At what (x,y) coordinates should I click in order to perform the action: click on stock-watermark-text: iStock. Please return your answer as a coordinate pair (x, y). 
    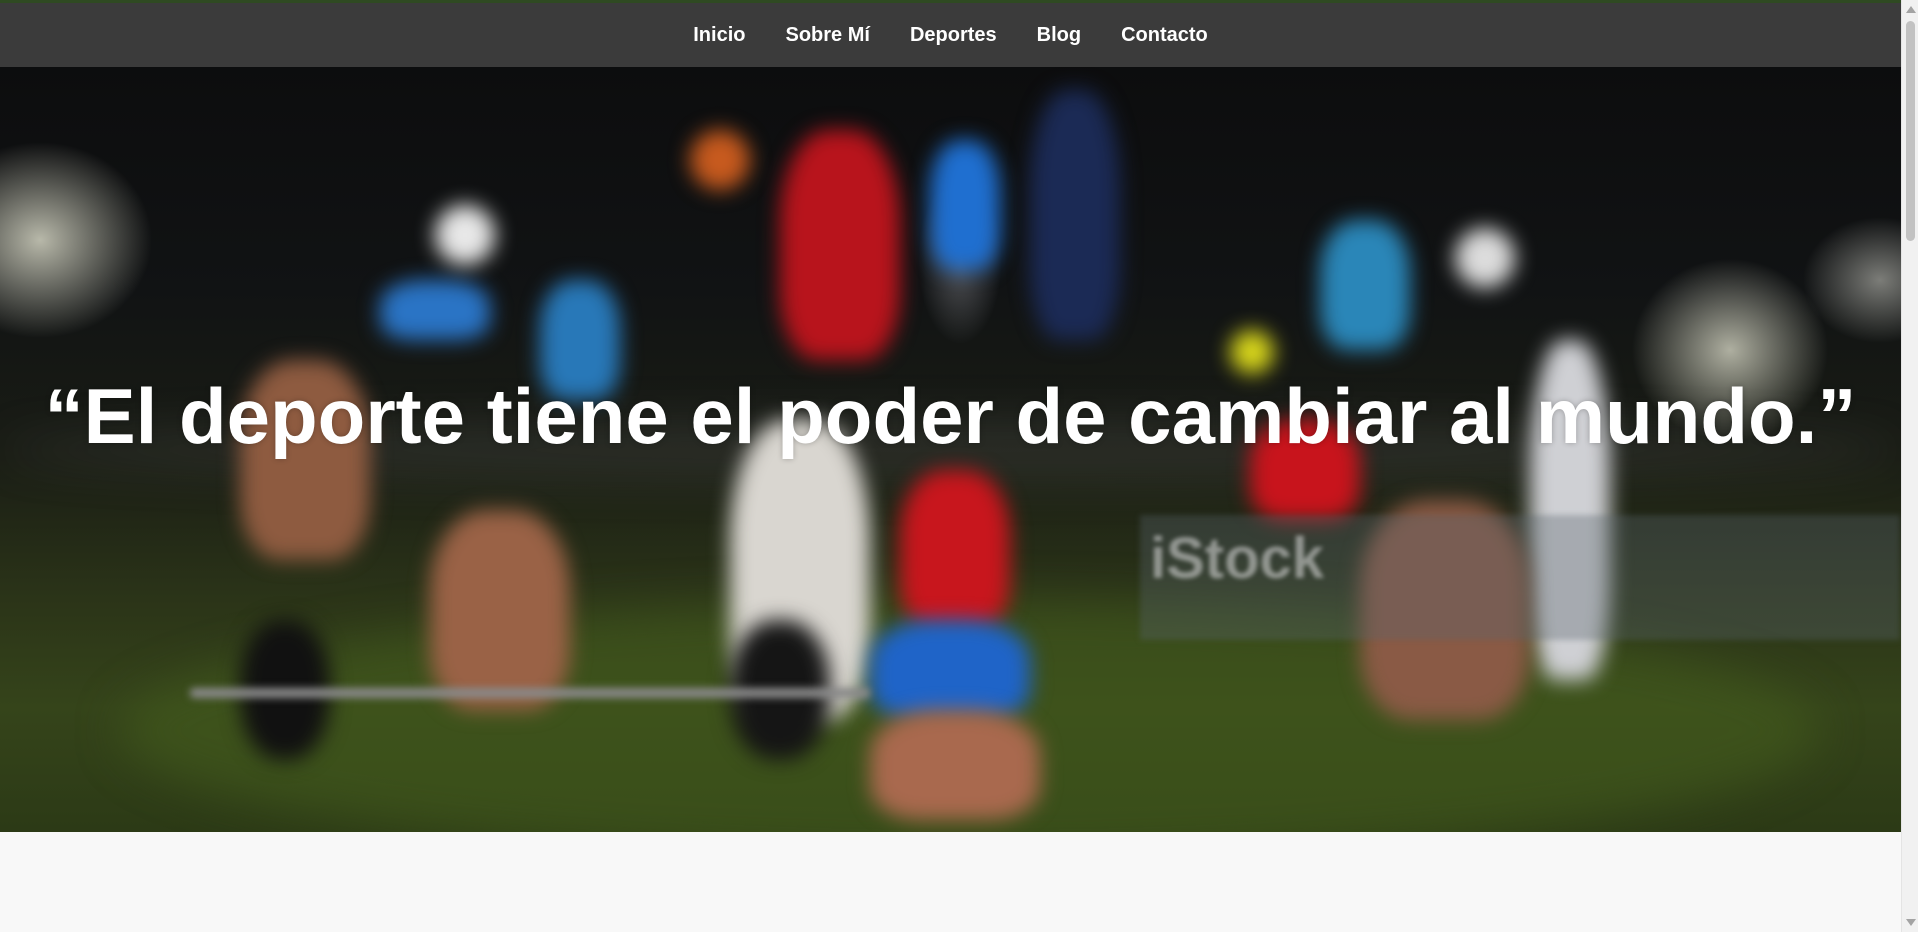
    Looking at the image, I should click on (1237, 558).